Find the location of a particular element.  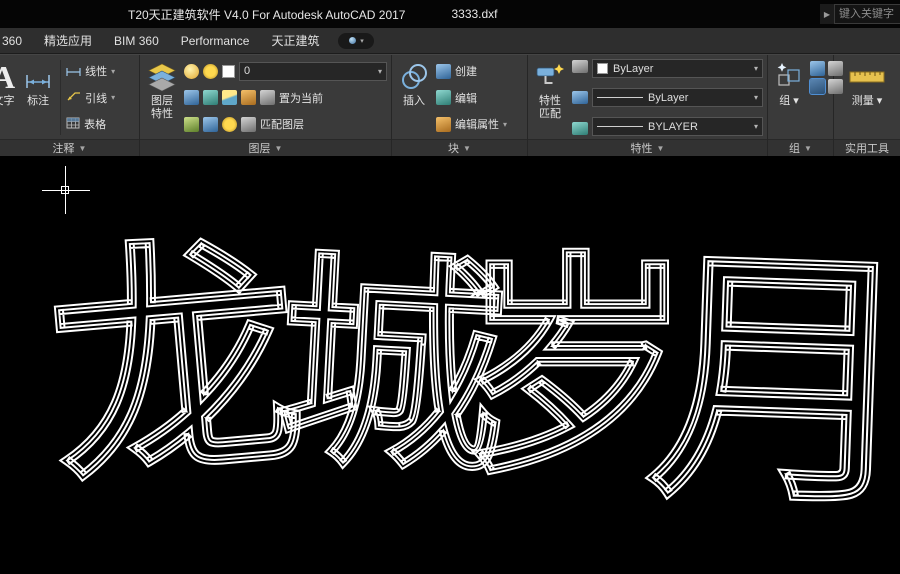

table-button: 表格 is located at coordinates (100, 124).